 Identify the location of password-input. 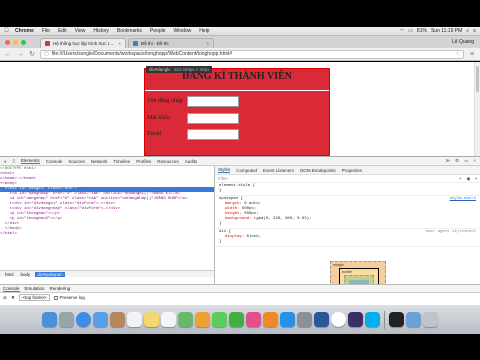
(213, 118).